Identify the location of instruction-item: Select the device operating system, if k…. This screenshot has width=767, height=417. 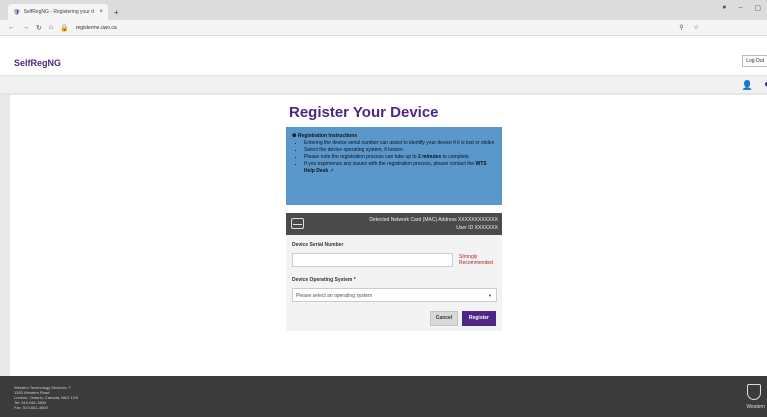
(400, 150).